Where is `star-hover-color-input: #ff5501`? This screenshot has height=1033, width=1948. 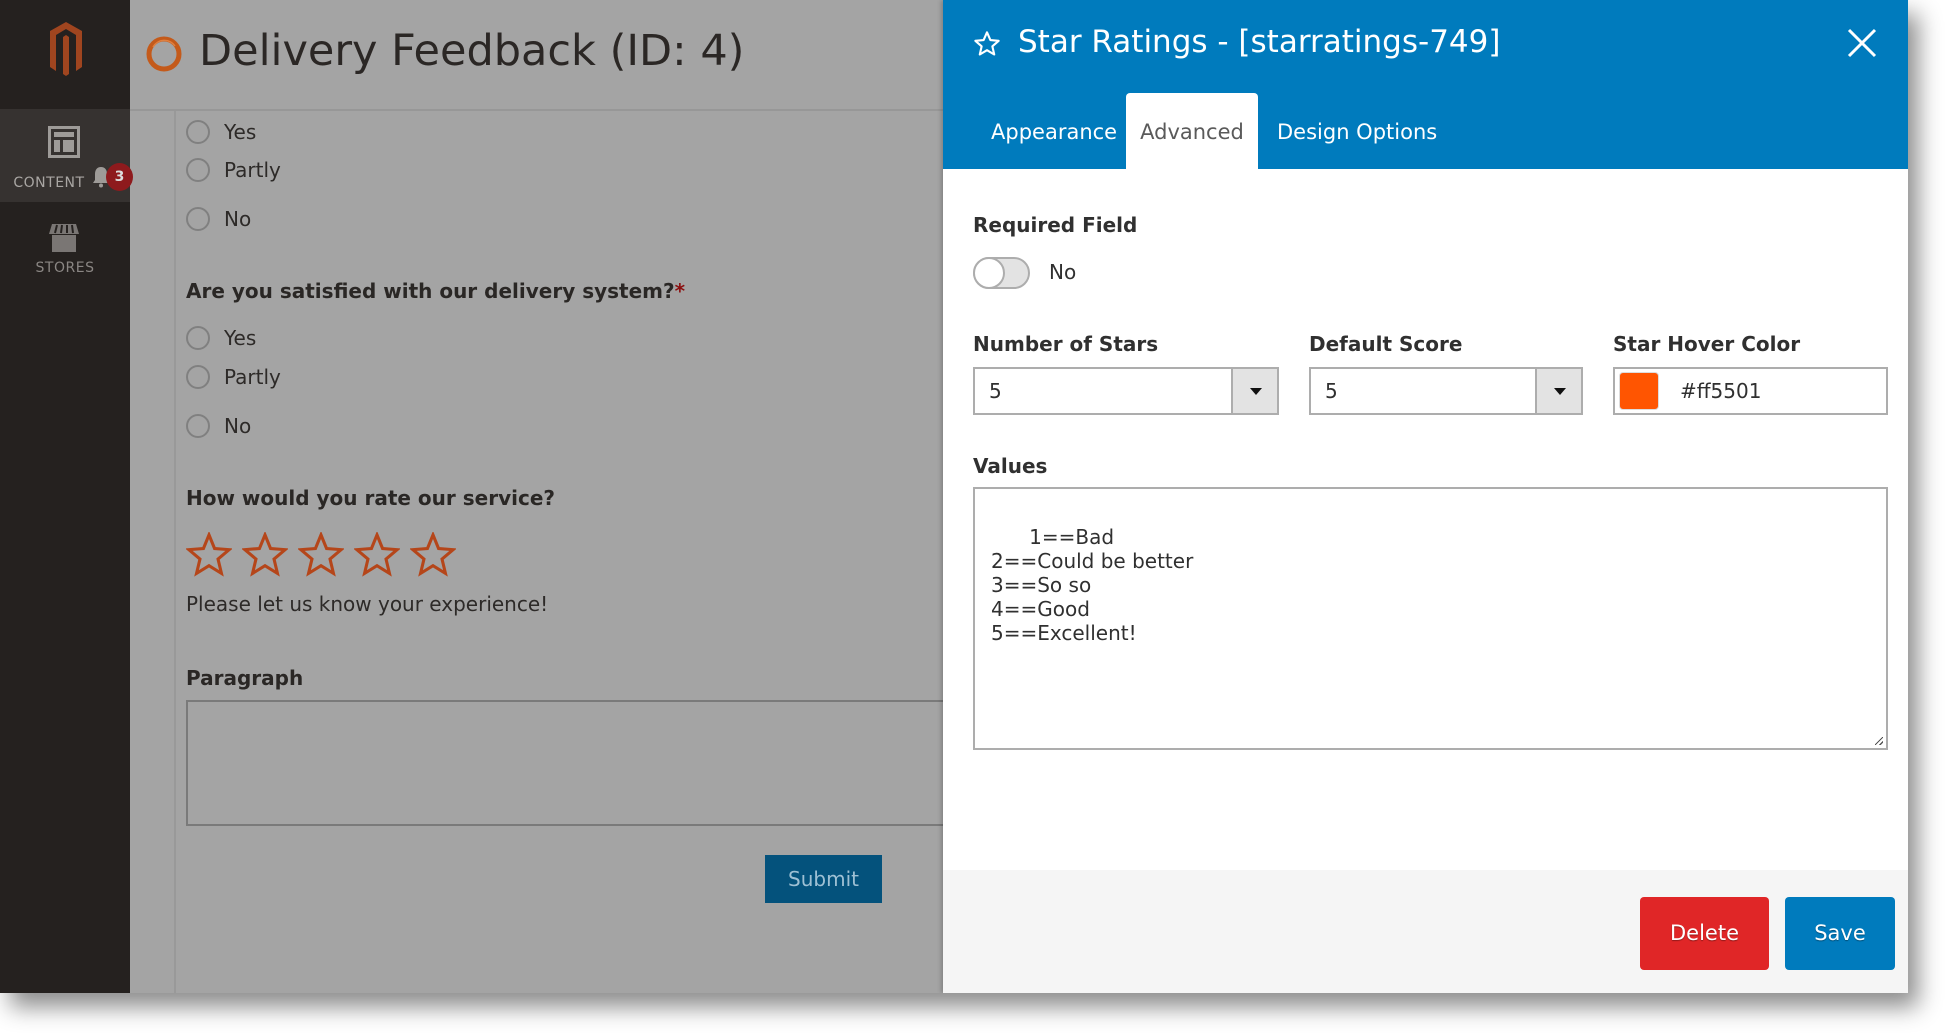 star-hover-color-input: #ff5501 is located at coordinates (1750, 391).